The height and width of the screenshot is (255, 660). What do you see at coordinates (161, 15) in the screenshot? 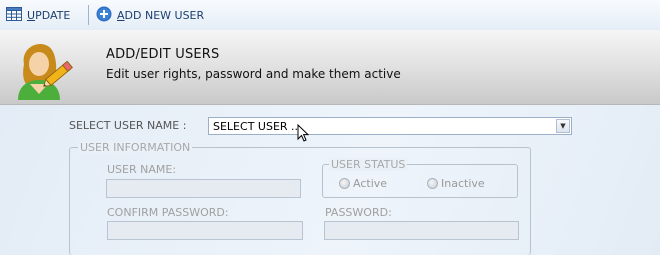
I see `add-new-user-label: ADD NEW USER` at bounding box center [161, 15].